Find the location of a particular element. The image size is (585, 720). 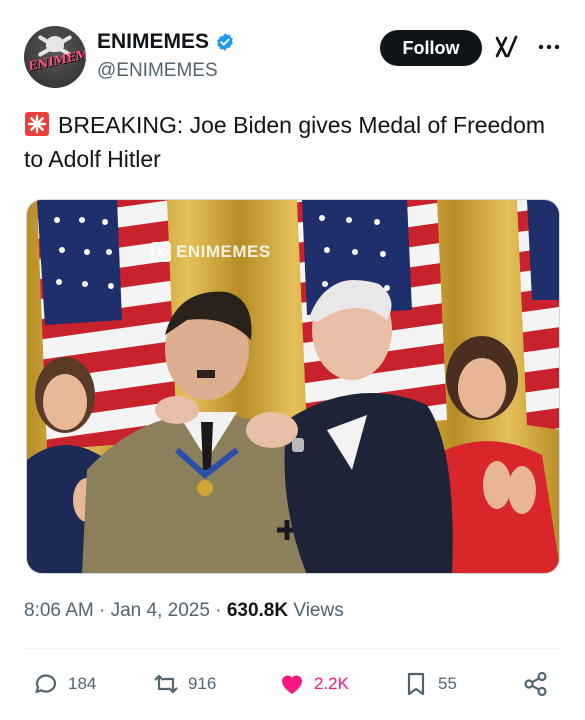

tweet-time: 8:06 AM is located at coordinates (59, 610).